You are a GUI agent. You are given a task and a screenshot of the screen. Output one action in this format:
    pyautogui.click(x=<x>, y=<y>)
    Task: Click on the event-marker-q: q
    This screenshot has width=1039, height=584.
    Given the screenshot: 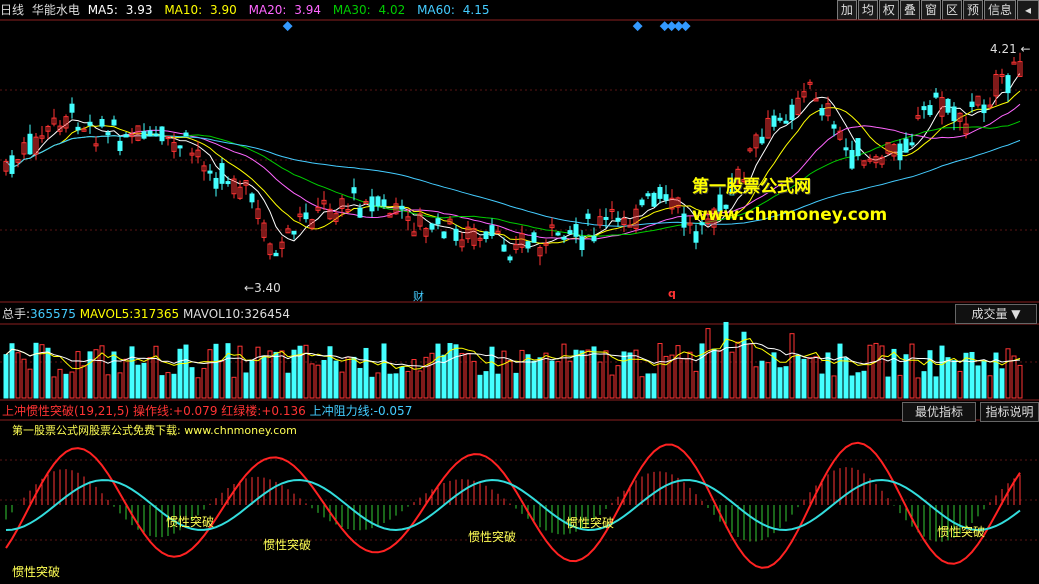 What is the action you would take?
    pyautogui.click(x=672, y=293)
    